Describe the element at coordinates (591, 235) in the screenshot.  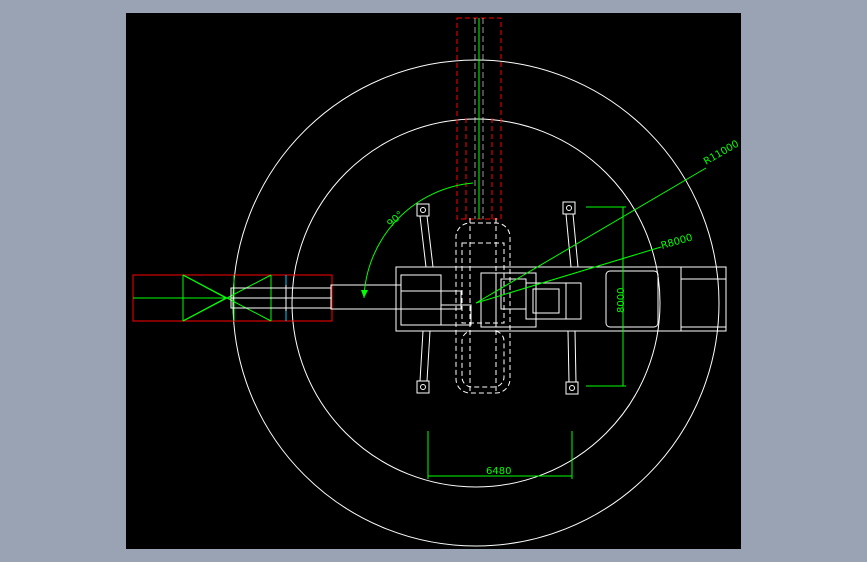
I see `outer-radius-leader` at that location.